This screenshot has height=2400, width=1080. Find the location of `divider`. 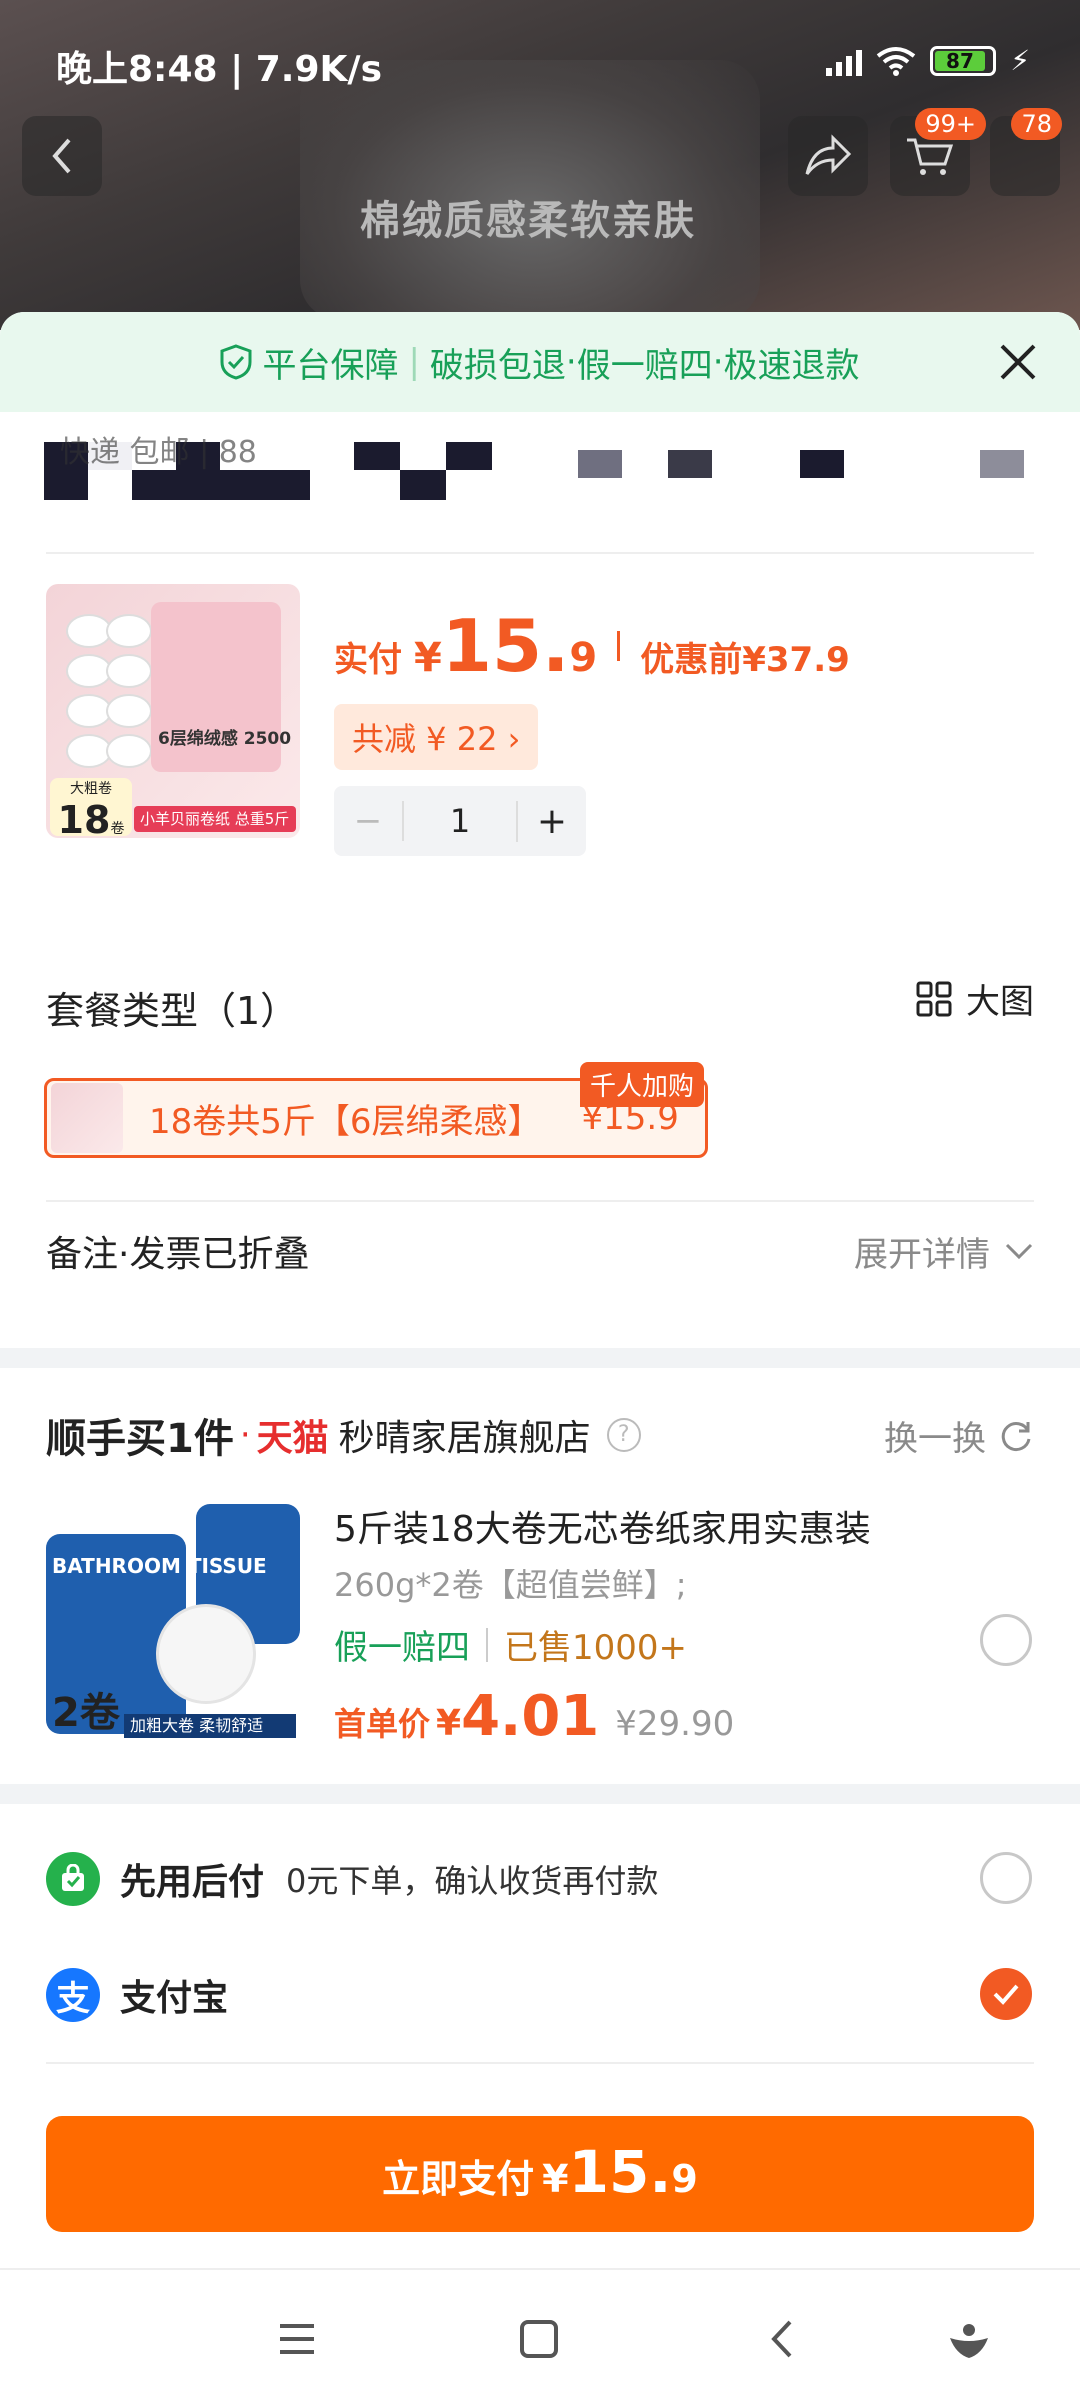

divider is located at coordinates (540, 2063).